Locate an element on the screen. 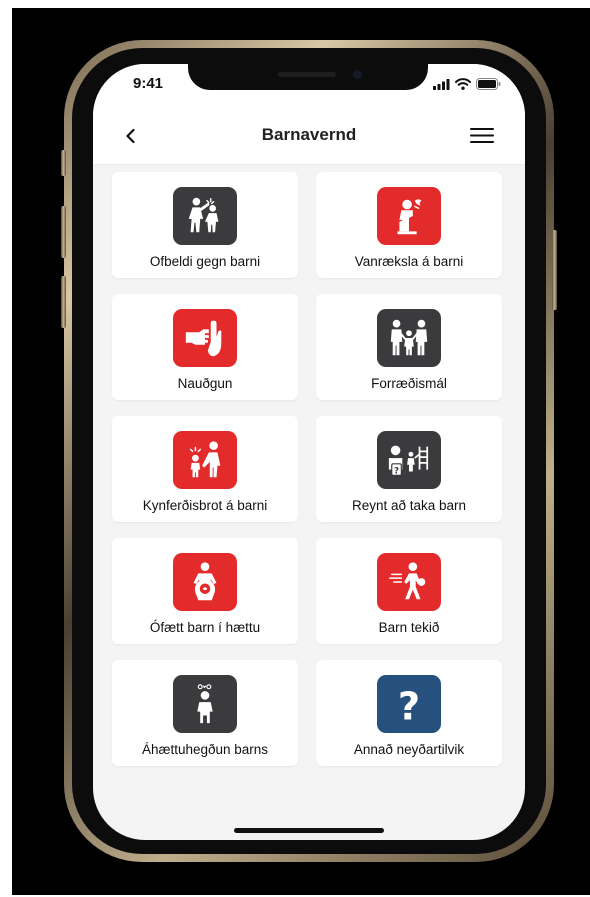  child-sexual-abuse-icon is located at coordinates (205, 460).